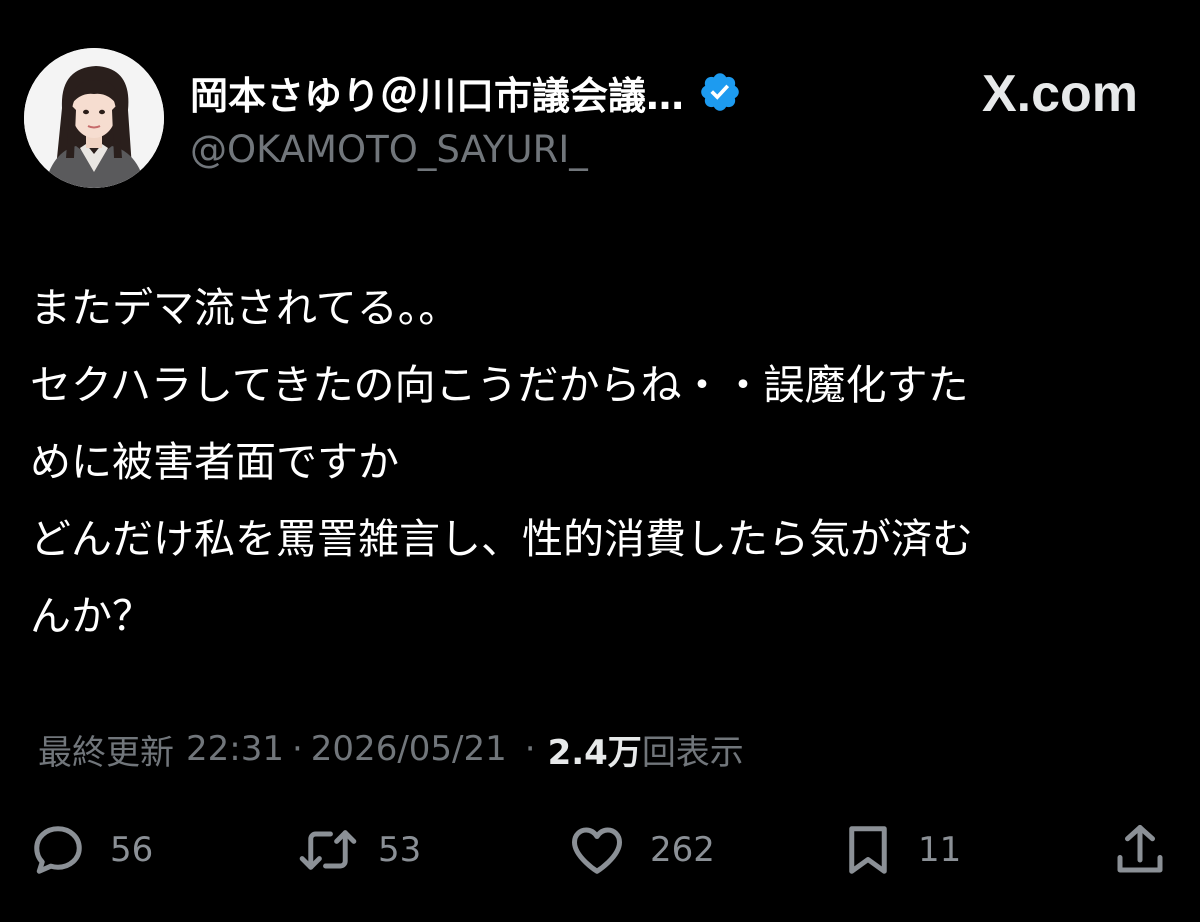 The image size is (1200, 922). What do you see at coordinates (389, 149) in the screenshot?
I see `user-handle: @OKAMOTO_SAYURI_` at bounding box center [389, 149].